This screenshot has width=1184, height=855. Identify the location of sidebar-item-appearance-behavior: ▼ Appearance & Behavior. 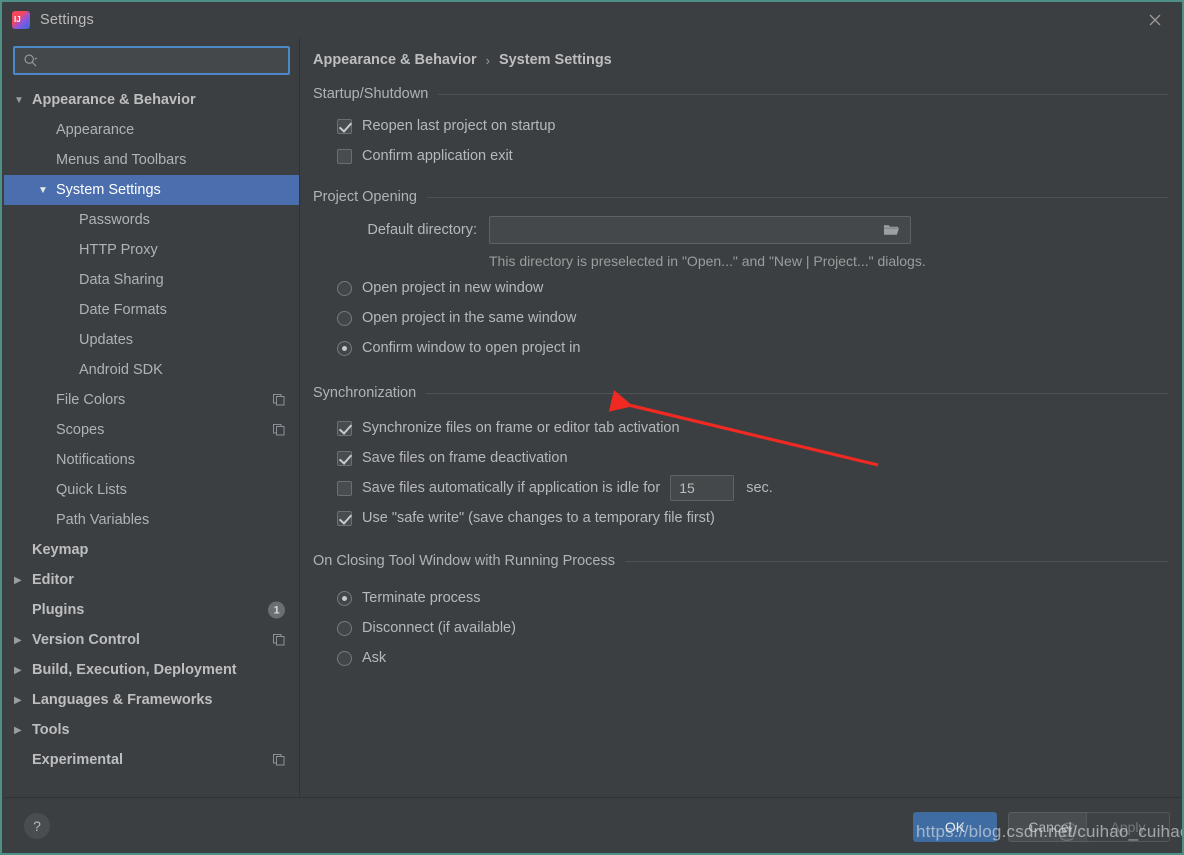
(151, 100).